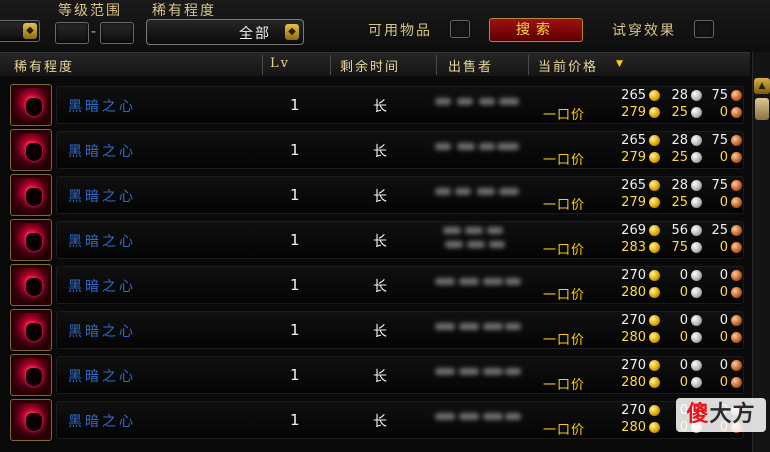  I want to click on search-name-field: ◆, so click(20, 31).